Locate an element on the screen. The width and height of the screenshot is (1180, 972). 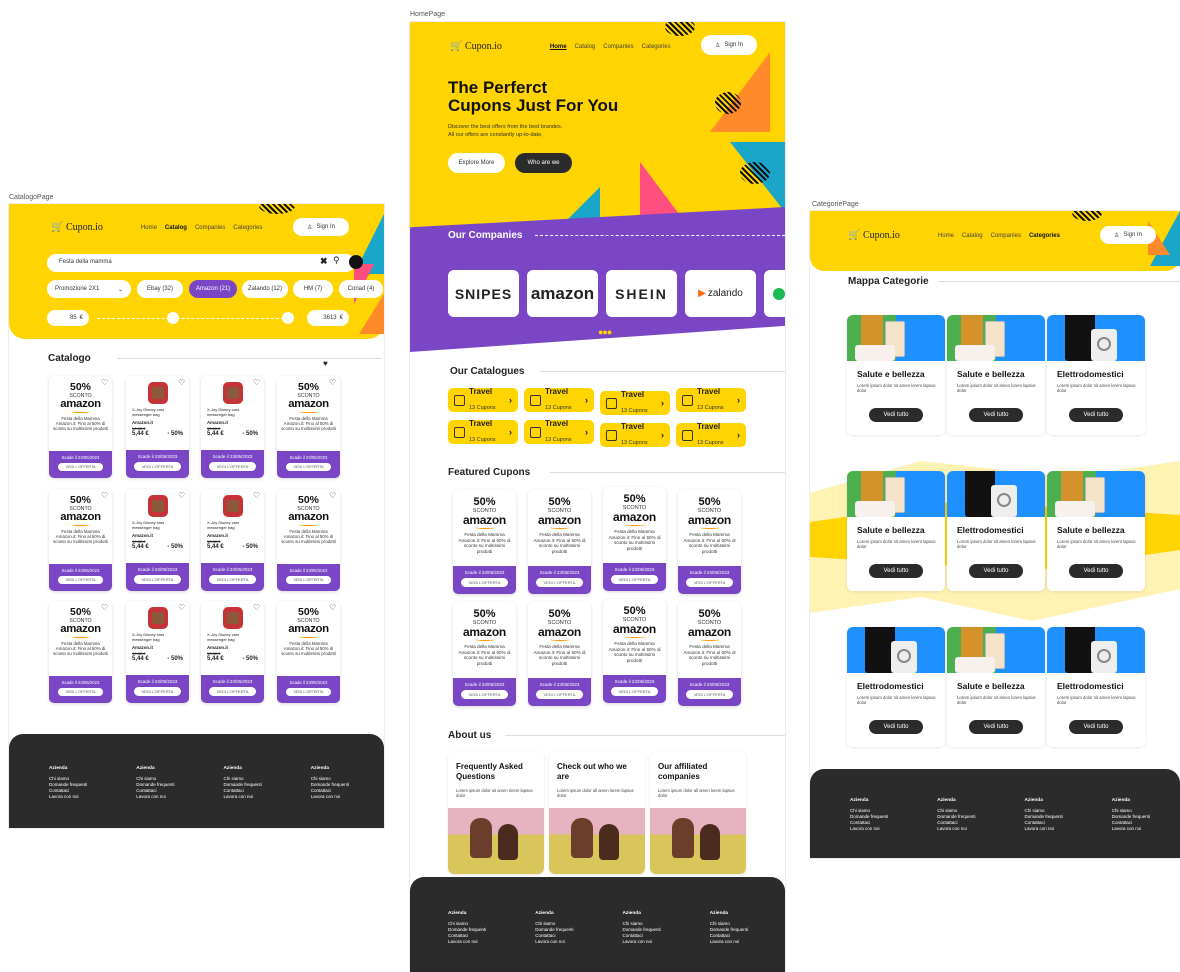
store-pill-ebay: Ebay (32) is located at coordinates (160, 289).